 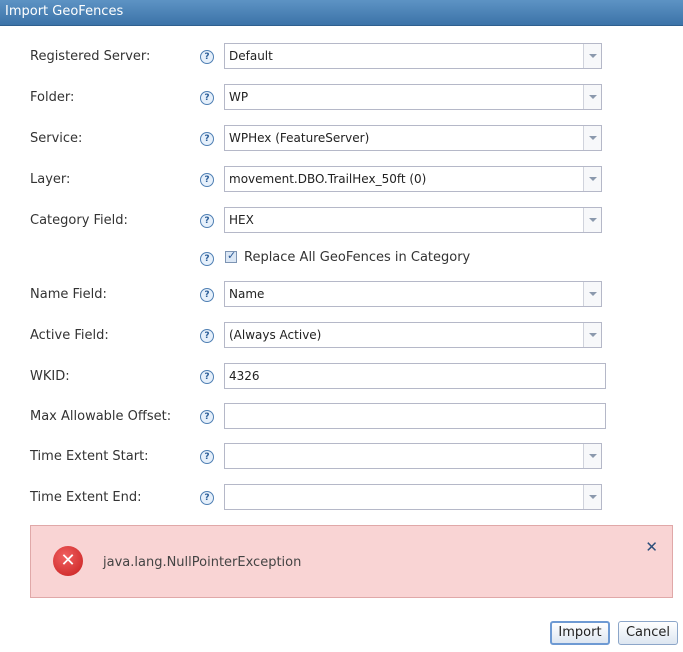 I want to click on registered-server-select: Default, so click(x=413, y=56).